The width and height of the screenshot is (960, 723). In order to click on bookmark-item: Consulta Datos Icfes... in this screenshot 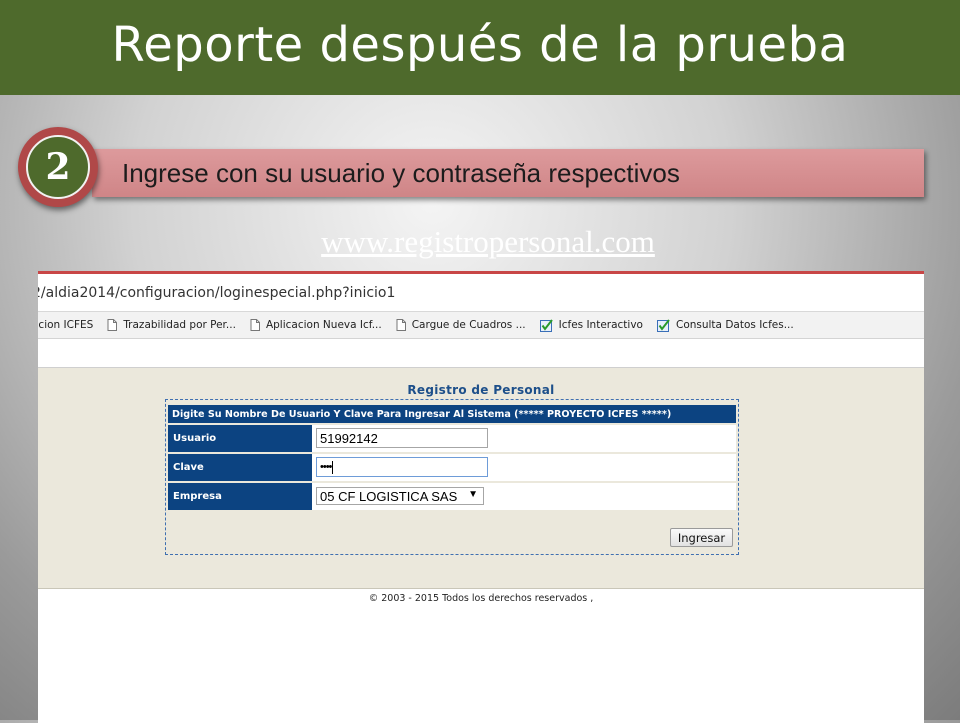, I will do `click(725, 325)`.